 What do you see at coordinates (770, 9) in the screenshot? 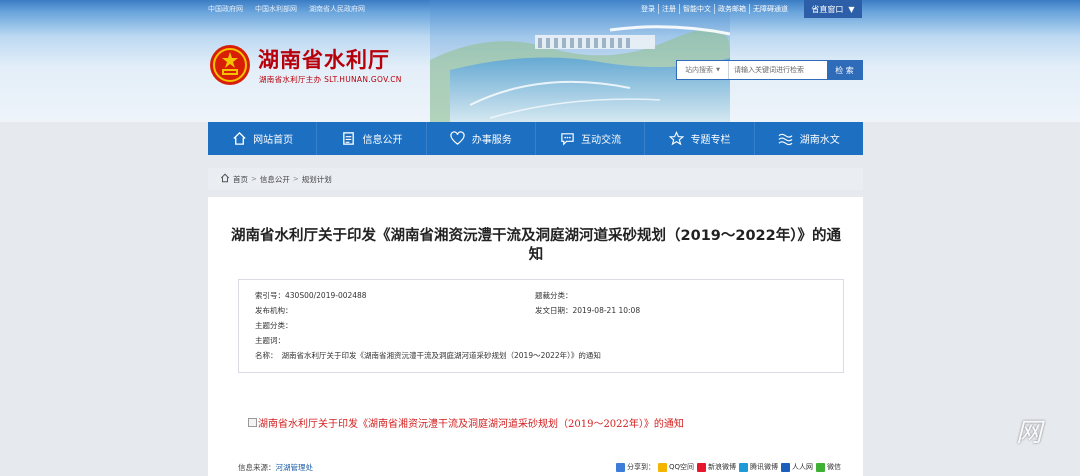
I see `accessibility-link: 无障碍通道` at bounding box center [770, 9].